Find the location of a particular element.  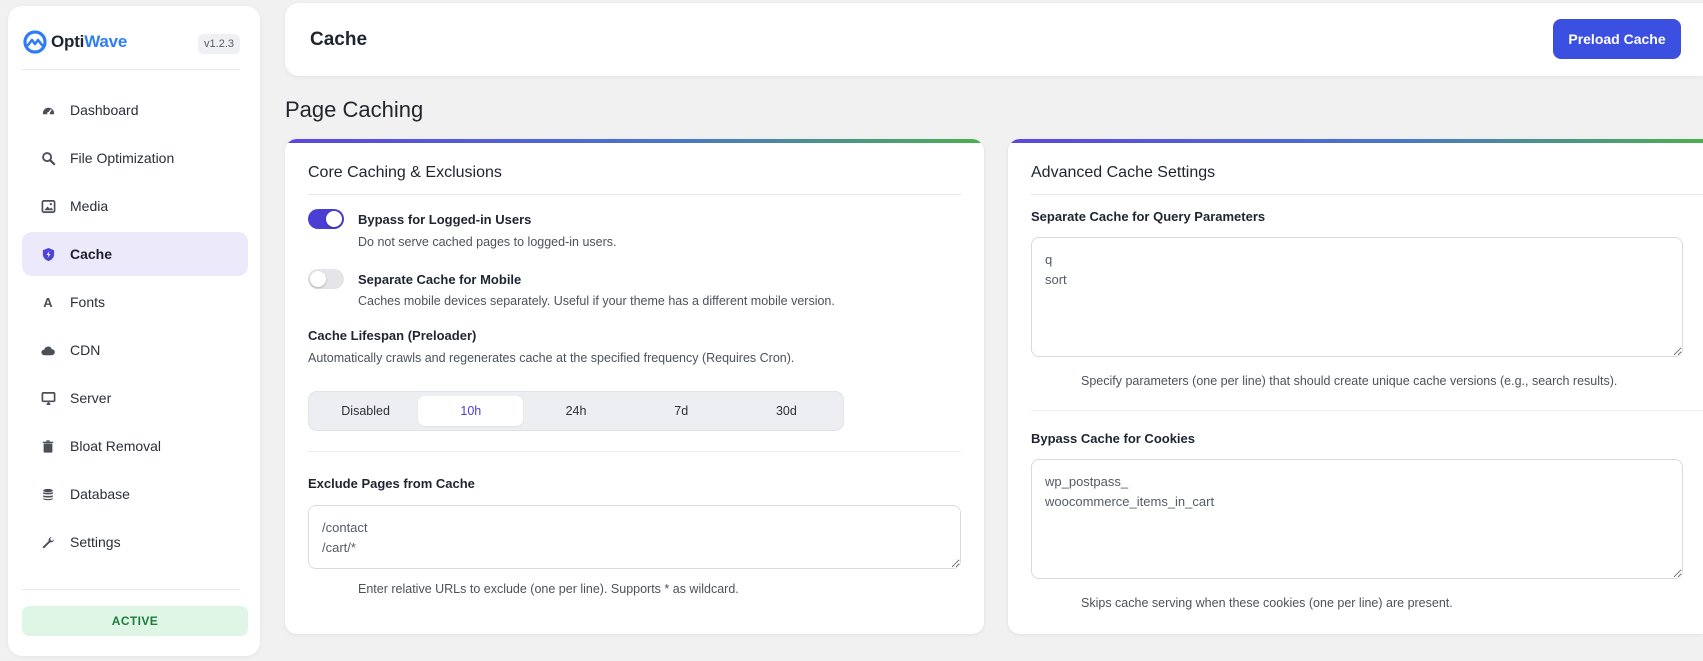

lifespan-option-disabled: Disabled is located at coordinates (365, 411).